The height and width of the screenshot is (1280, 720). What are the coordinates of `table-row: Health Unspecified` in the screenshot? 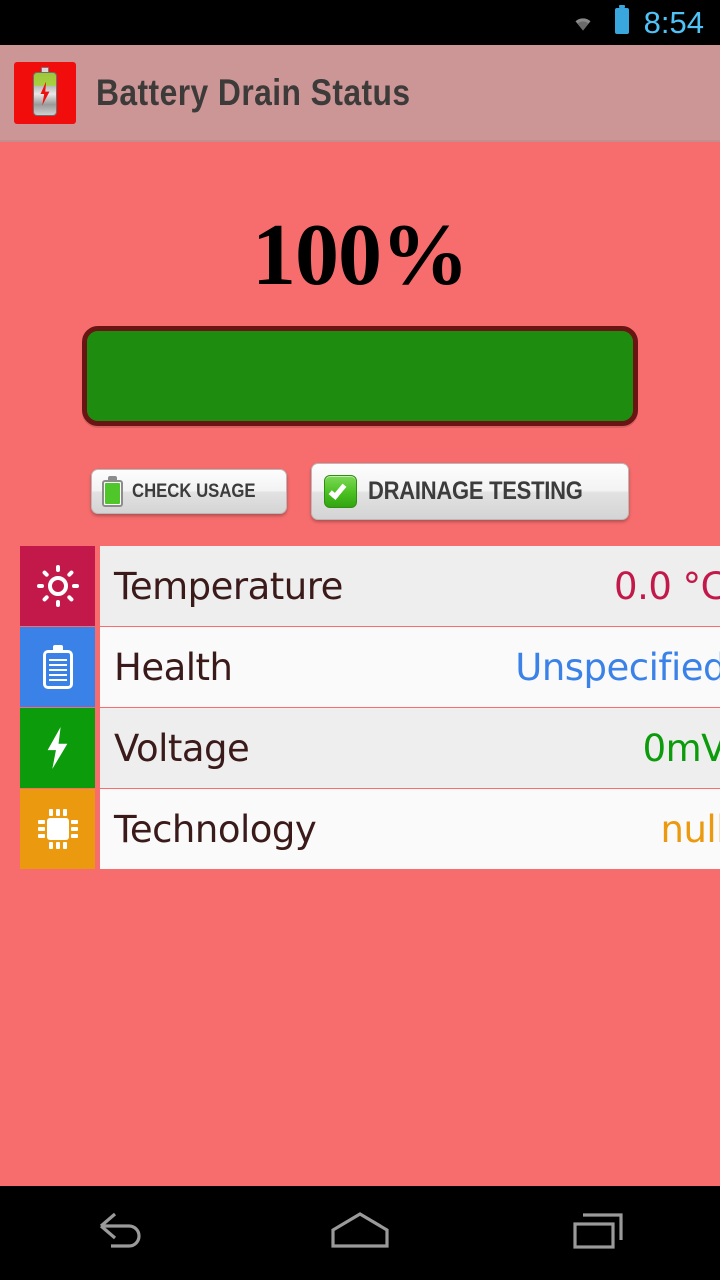 It's located at (370, 667).